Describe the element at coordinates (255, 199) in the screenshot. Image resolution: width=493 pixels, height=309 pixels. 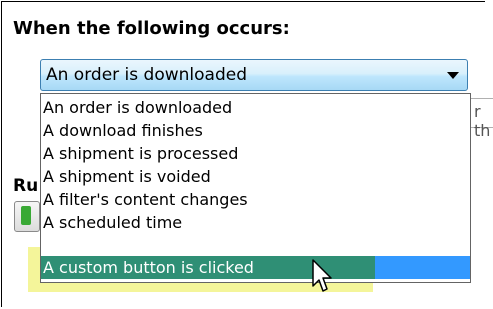
I see `option-filter-content-changes: A filter's content changes` at that location.